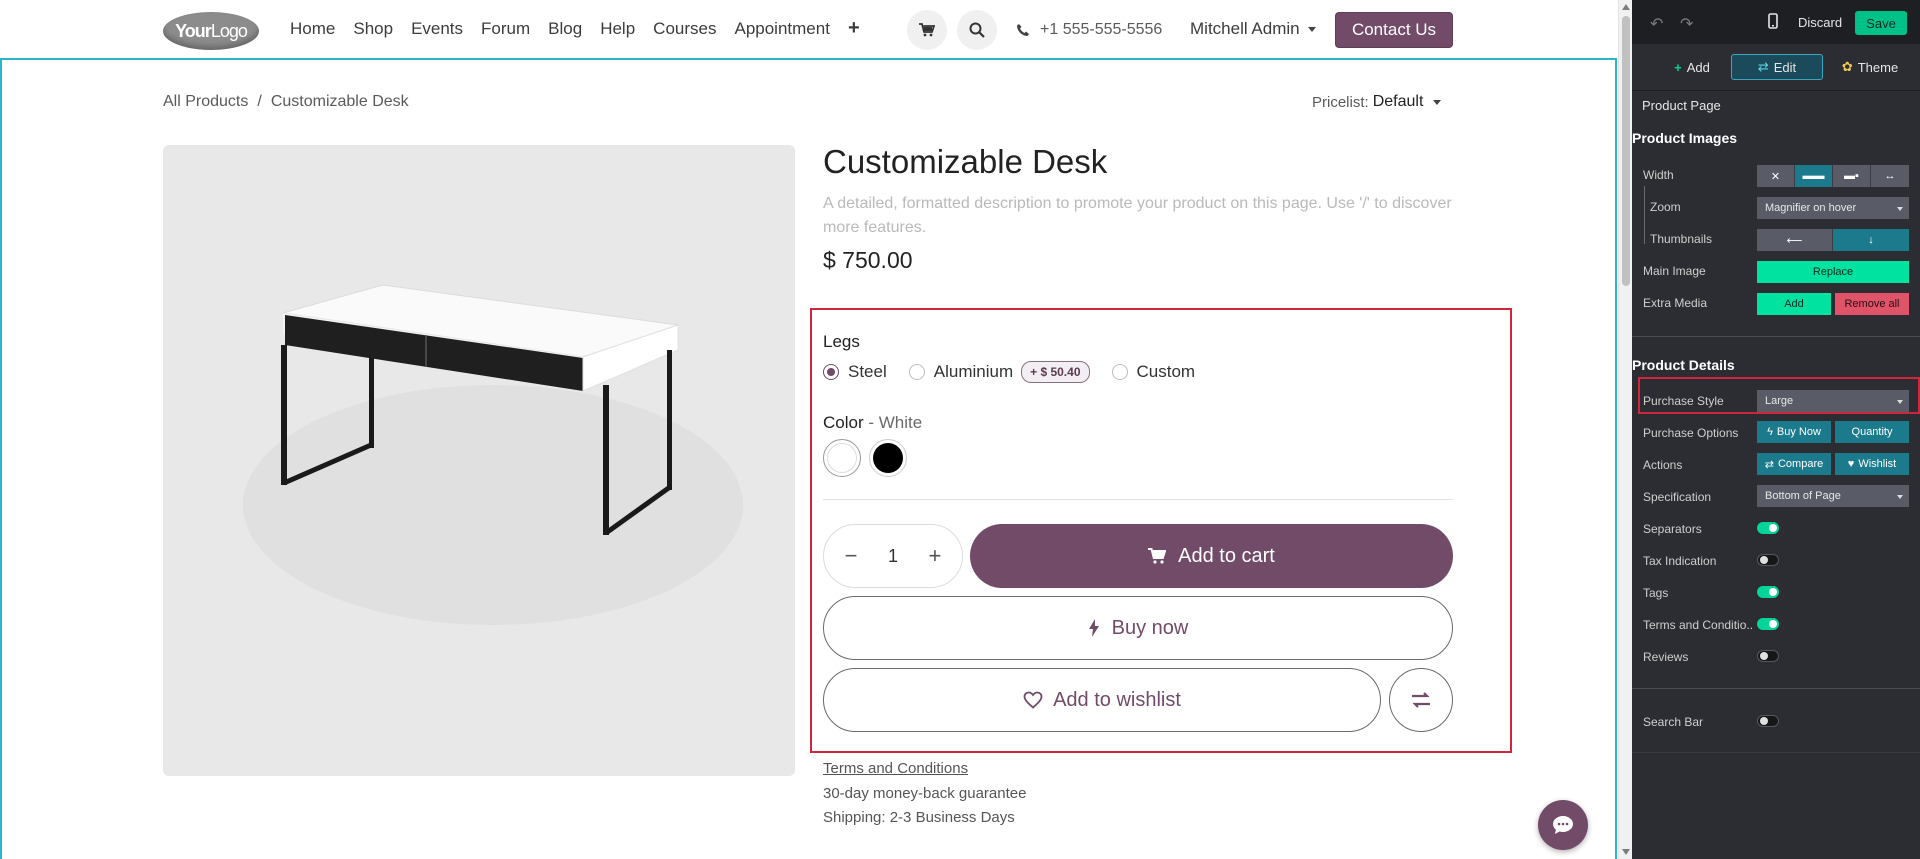 Image resolution: width=1920 pixels, height=859 pixels. What do you see at coordinates (1871, 240) in the screenshot?
I see `thumbnails-bottom-option: ↓` at bounding box center [1871, 240].